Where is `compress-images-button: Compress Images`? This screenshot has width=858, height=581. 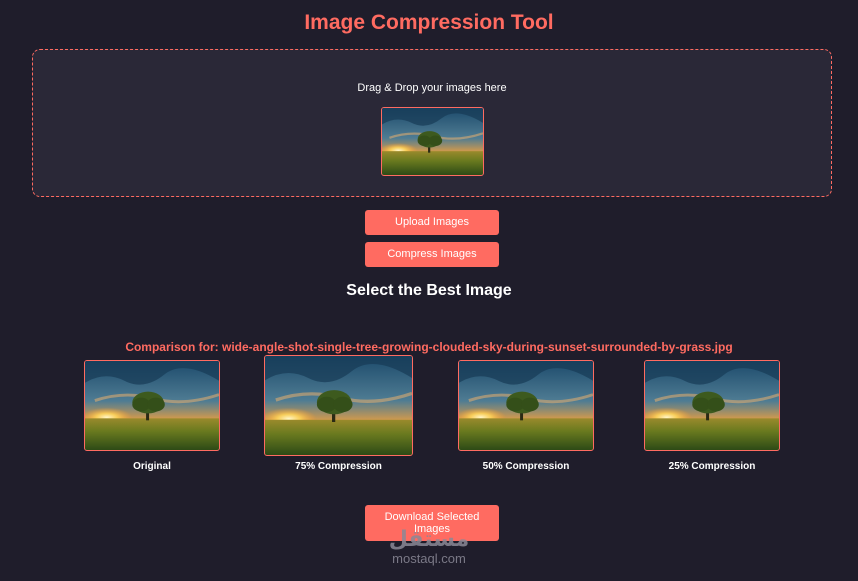
compress-images-button: Compress Images is located at coordinates (432, 254).